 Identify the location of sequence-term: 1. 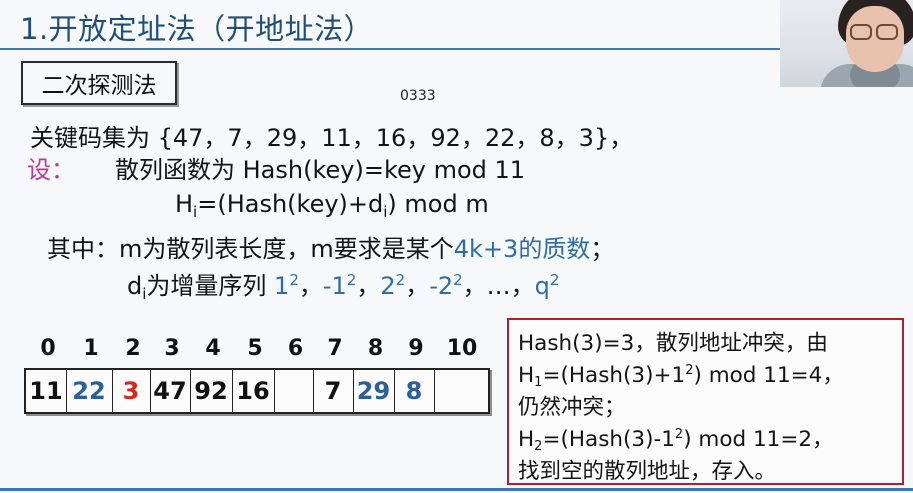
(282, 286).